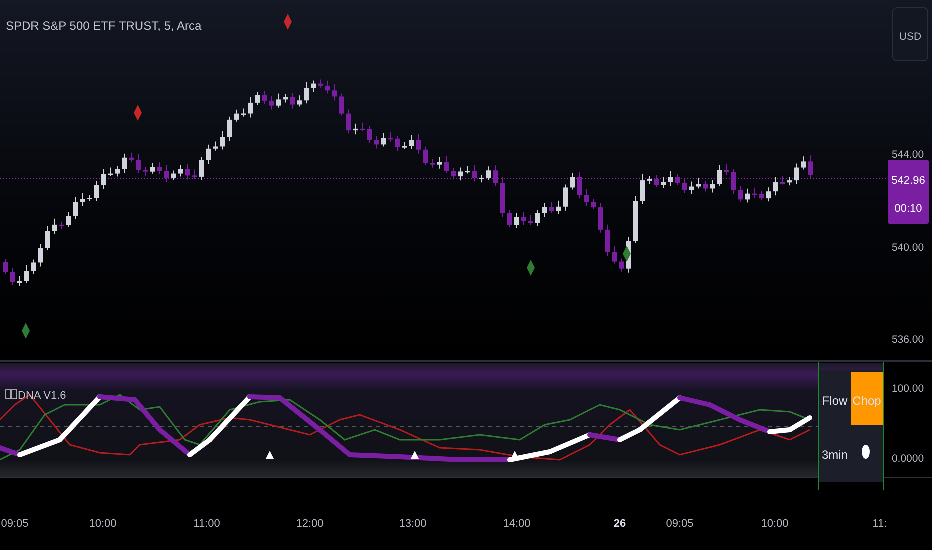 This screenshot has height=550, width=932. Describe the element at coordinates (835, 455) in the screenshot. I see `table-cell: 3min` at that location.